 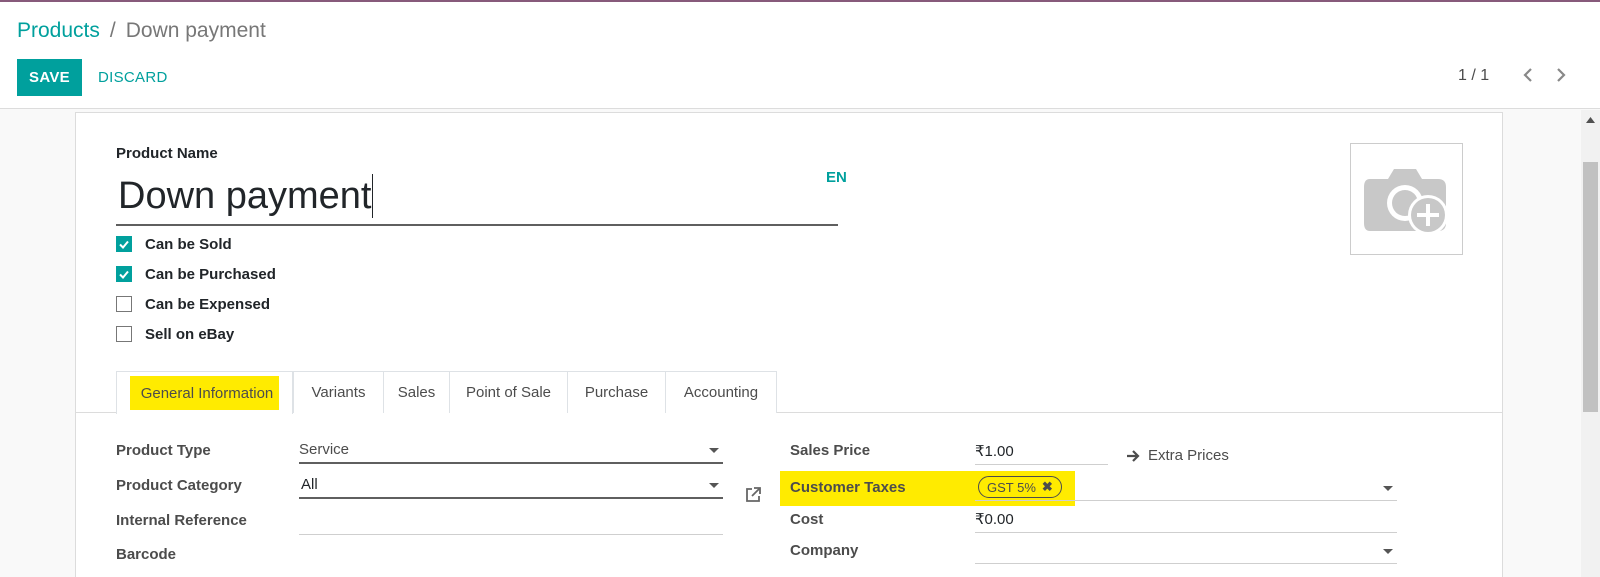 What do you see at coordinates (181, 520) in the screenshot?
I see `internal-reference-label: Internal Reference` at bounding box center [181, 520].